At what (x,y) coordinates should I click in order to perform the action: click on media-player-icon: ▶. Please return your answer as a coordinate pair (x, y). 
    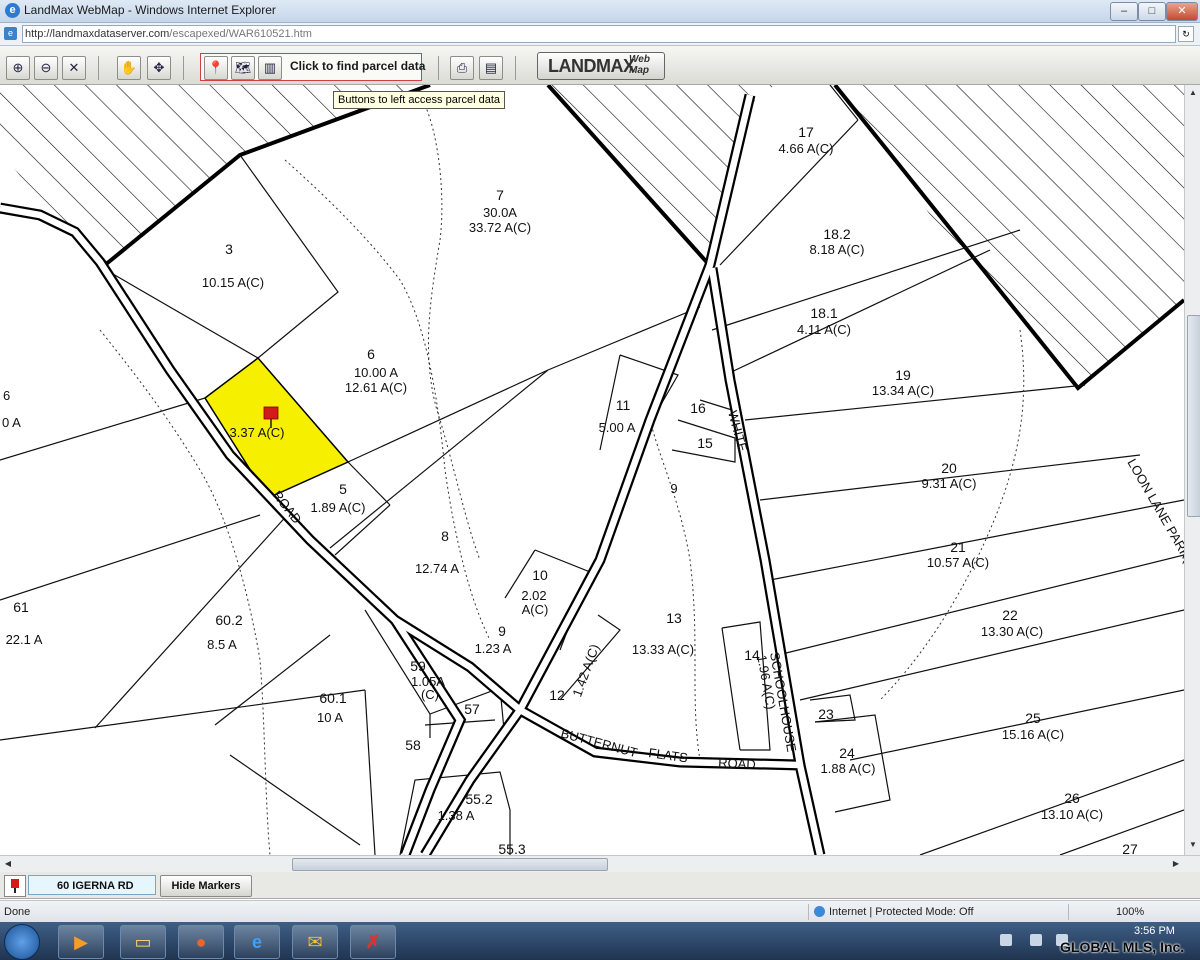
    Looking at the image, I should click on (81, 942).